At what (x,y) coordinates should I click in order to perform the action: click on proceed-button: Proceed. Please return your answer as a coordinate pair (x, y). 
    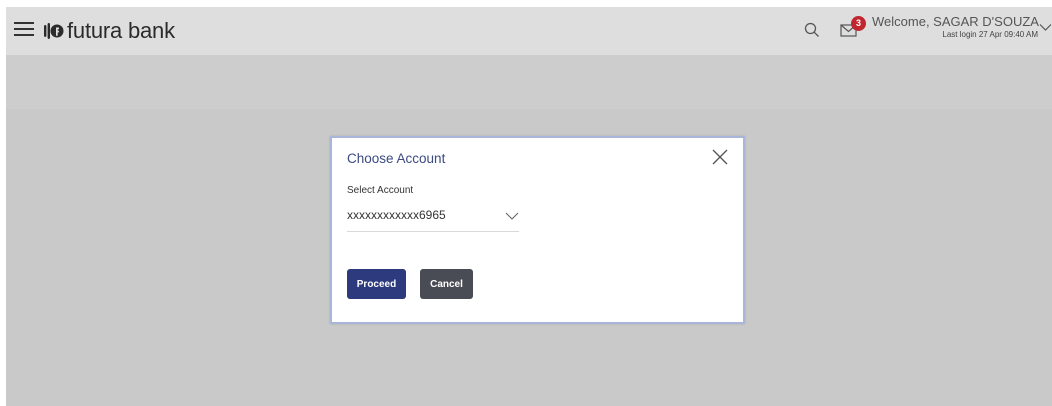
    Looking at the image, I should click on (376, 284).